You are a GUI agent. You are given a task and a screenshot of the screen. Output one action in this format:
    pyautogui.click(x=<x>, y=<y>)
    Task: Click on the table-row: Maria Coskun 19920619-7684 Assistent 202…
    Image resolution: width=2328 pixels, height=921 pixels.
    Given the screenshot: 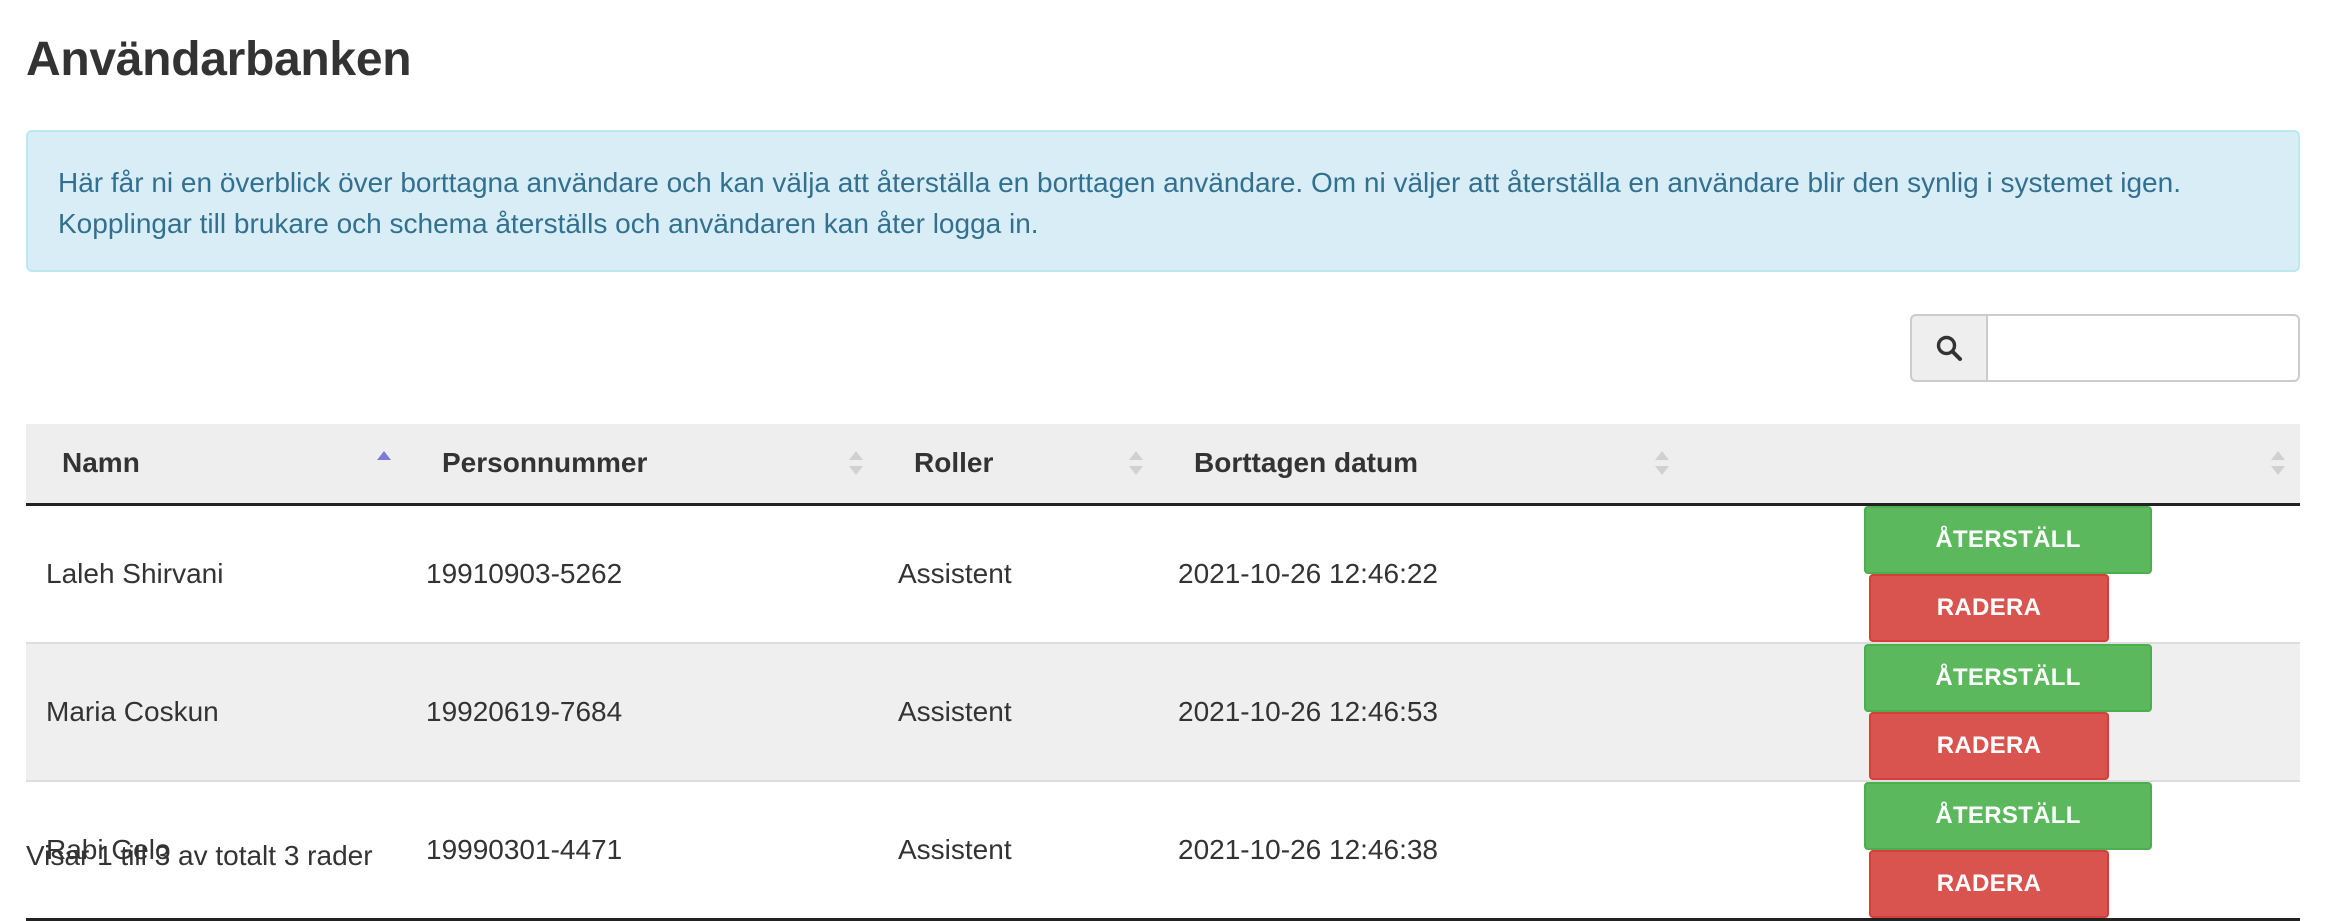 What is the action you would take?
    pyautogui.click(x=1163, y=711)
    